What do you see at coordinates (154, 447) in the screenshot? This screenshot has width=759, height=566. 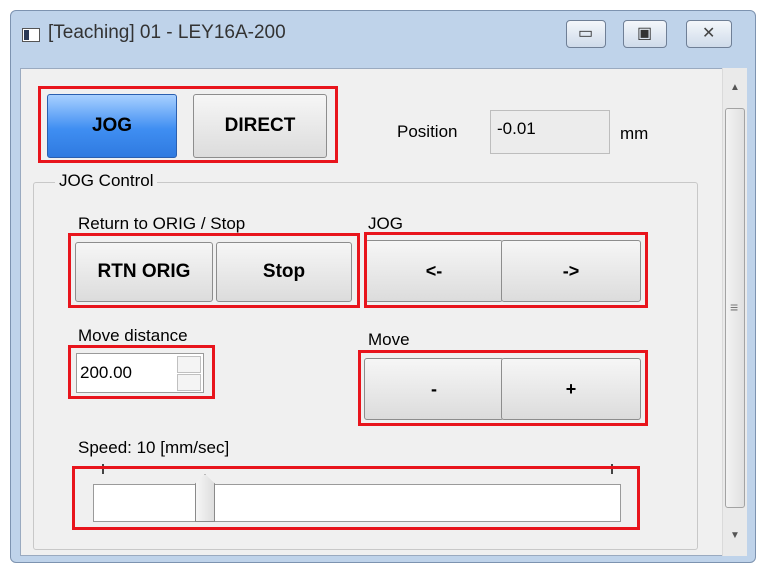 I see `speed-label: Speed: 10 [mm/sec]` at bounding box center [154, 447].